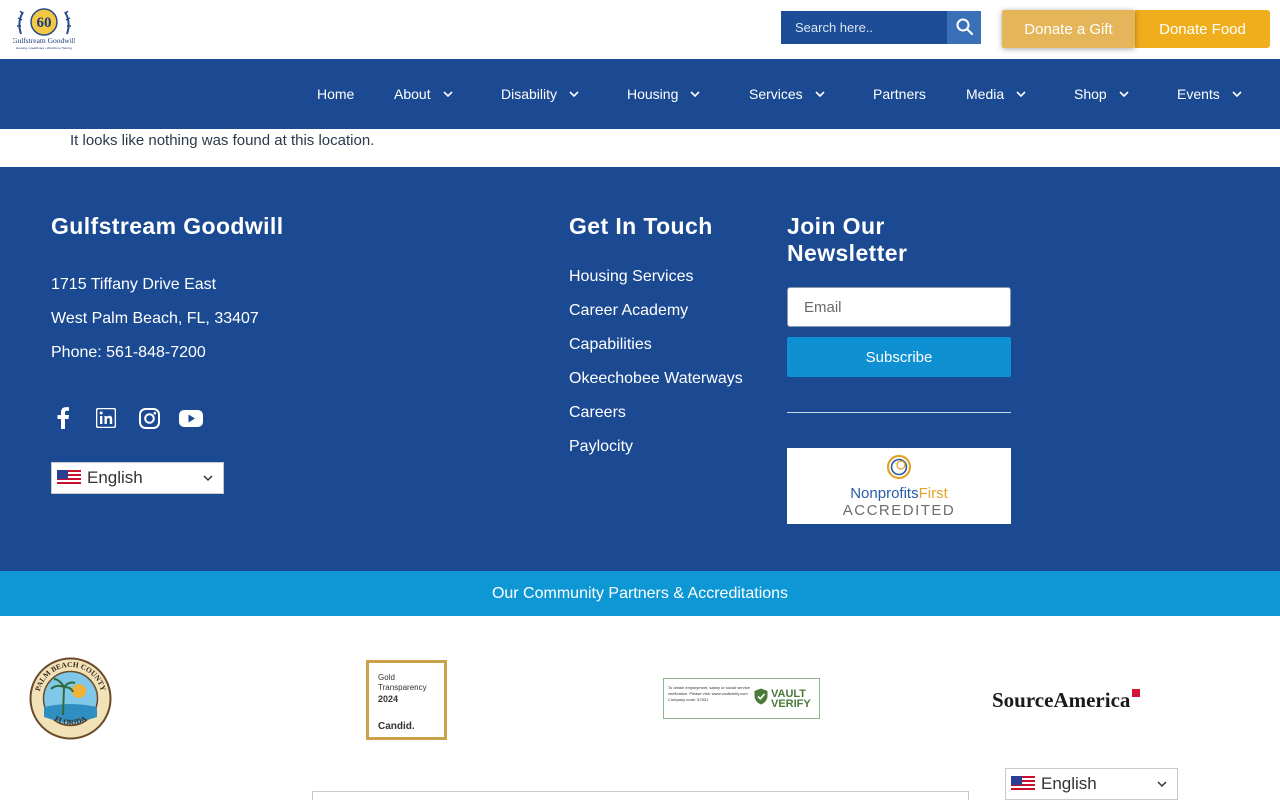 The width and height of the screenshot is (1280, 800). What do you see at coordinates (791, 703) in the screenshot?
I see `vault-brand-2: VERIFY` at bounding box center [791, 703].